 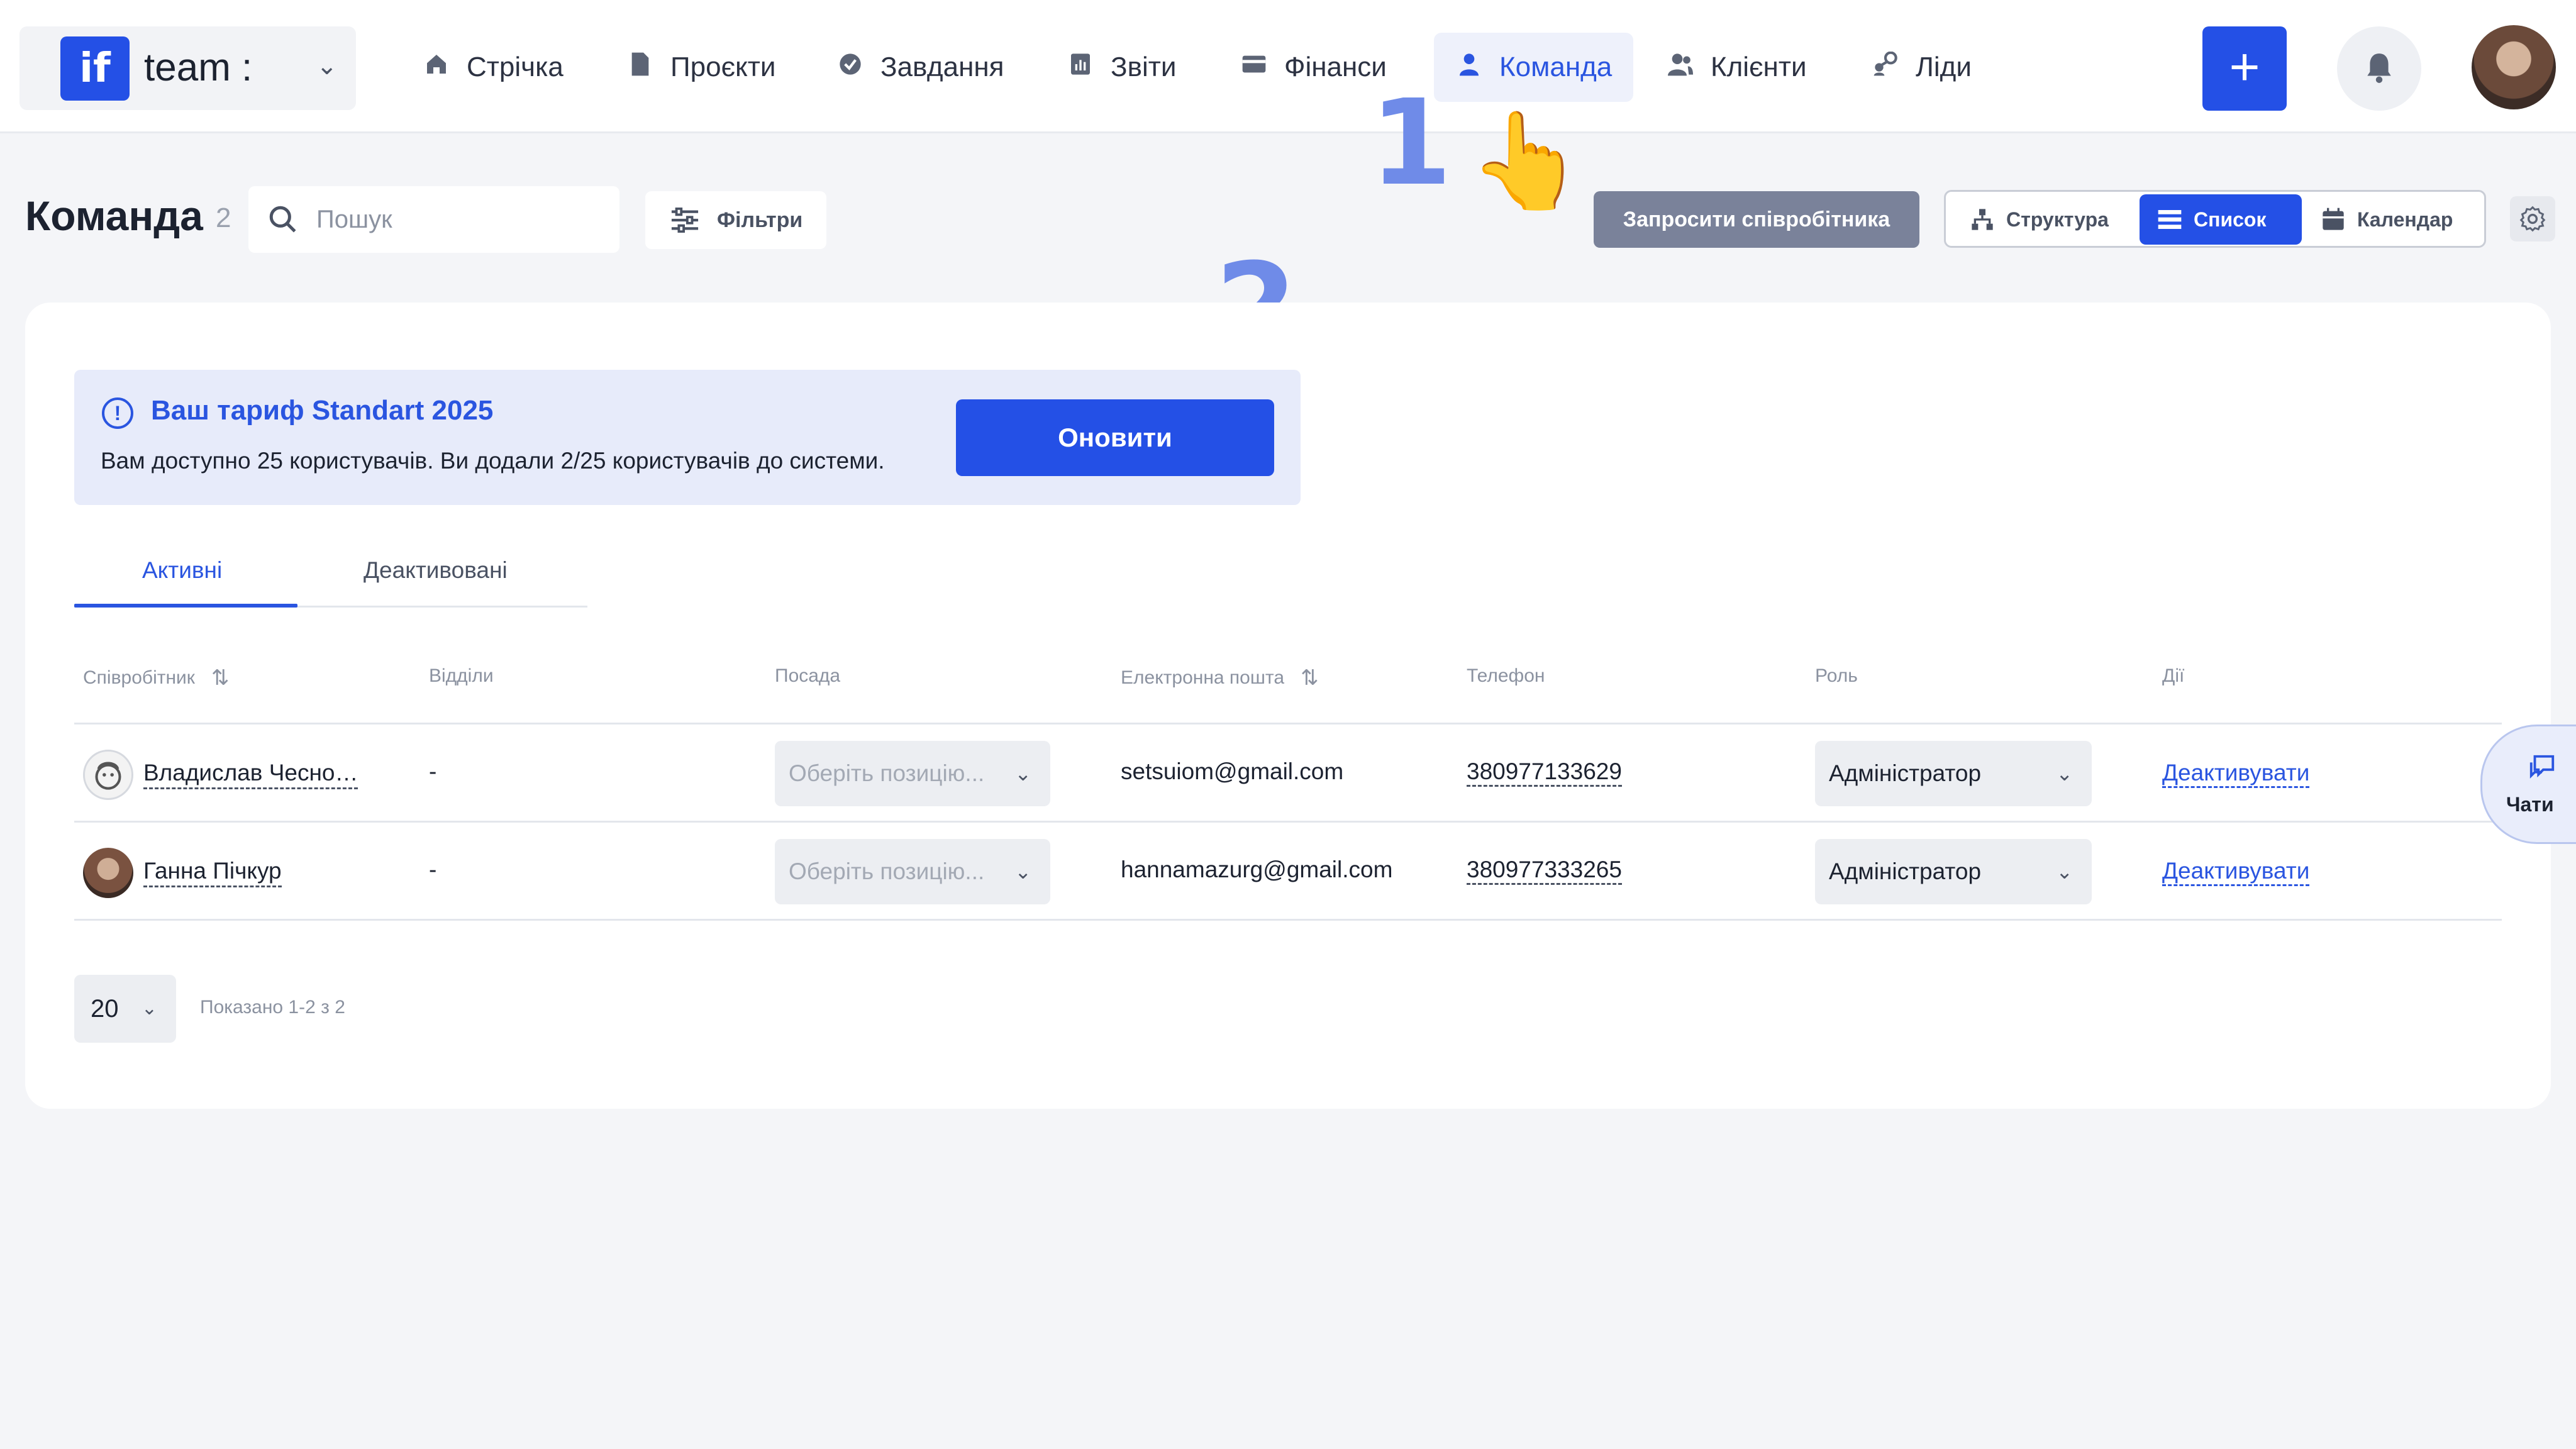 I want to click on settings-button, so click(x=2532, y=219).